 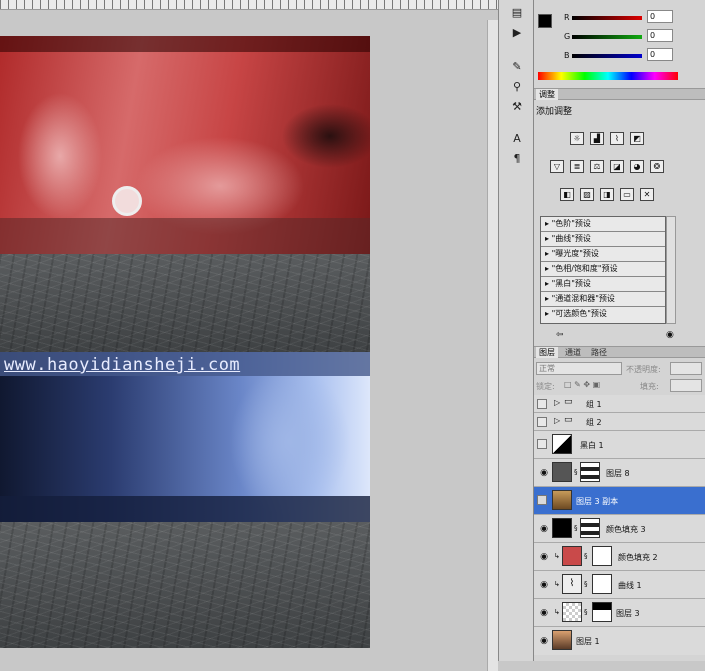 What do you see at coordinates (619, 422) in the screenshot?
I see `layer-row: ▷ ▭ 组 2` at bounding box center [619, 422].